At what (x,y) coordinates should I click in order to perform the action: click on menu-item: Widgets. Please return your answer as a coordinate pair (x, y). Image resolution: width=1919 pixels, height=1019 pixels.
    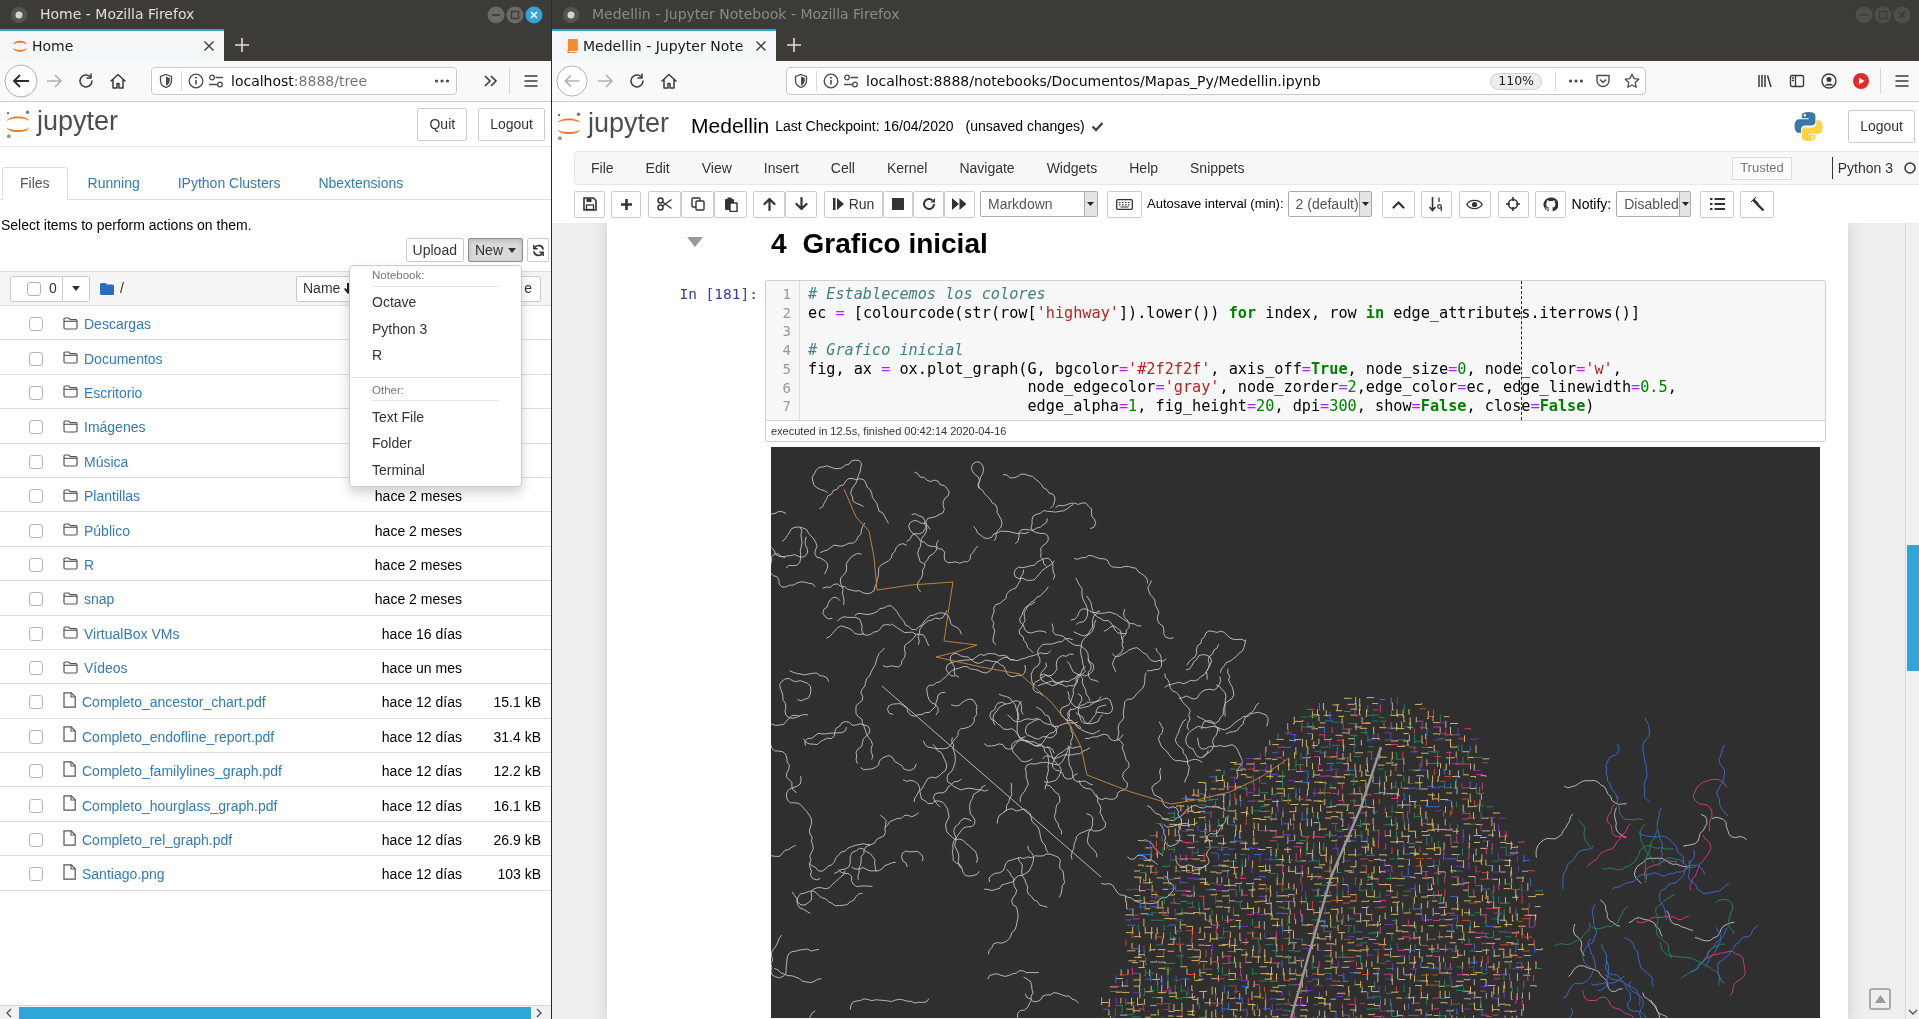
    Looking at the image, I should click on (1072, 168).